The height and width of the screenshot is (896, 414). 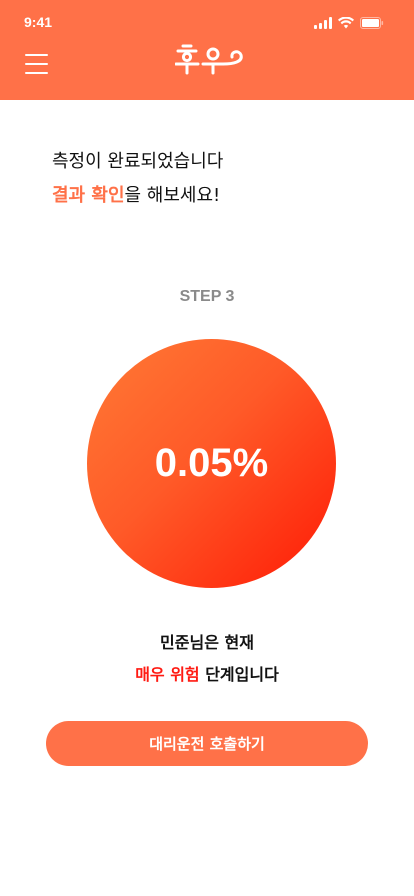 I want to click on result-line-2: 매우 위험 단계입니다, so click(x=207, y=675).